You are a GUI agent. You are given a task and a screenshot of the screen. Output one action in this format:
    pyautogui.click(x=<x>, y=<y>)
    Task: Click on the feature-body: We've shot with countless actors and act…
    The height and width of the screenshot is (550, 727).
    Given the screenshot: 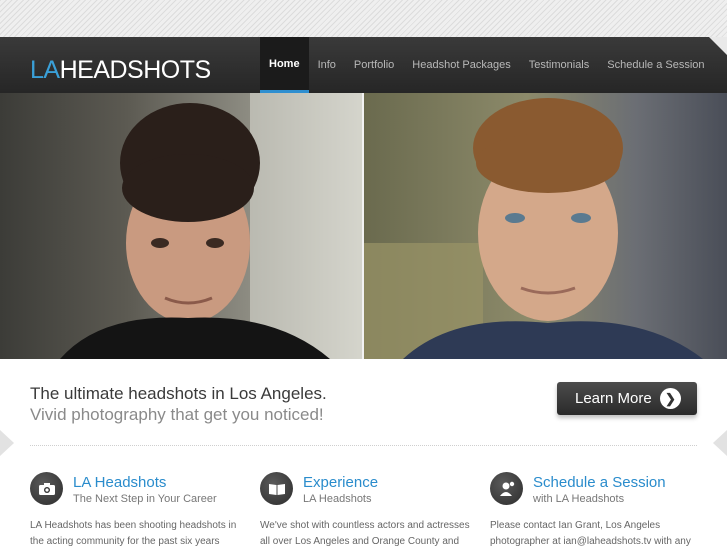 What is the action you would take?
    pyautogui.click(x=365, y=533)
    